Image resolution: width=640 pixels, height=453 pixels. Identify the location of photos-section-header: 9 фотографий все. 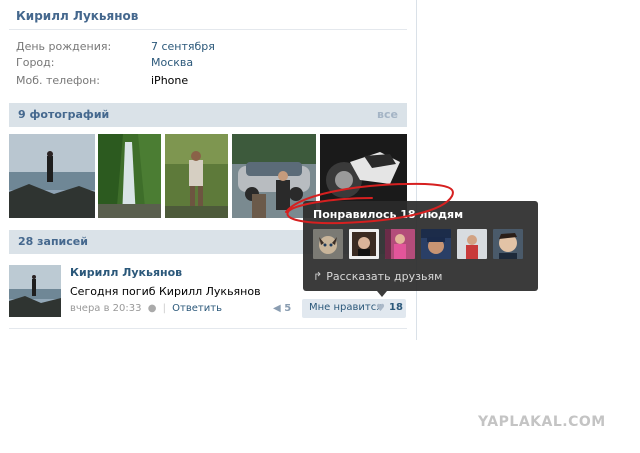
(208, 115).